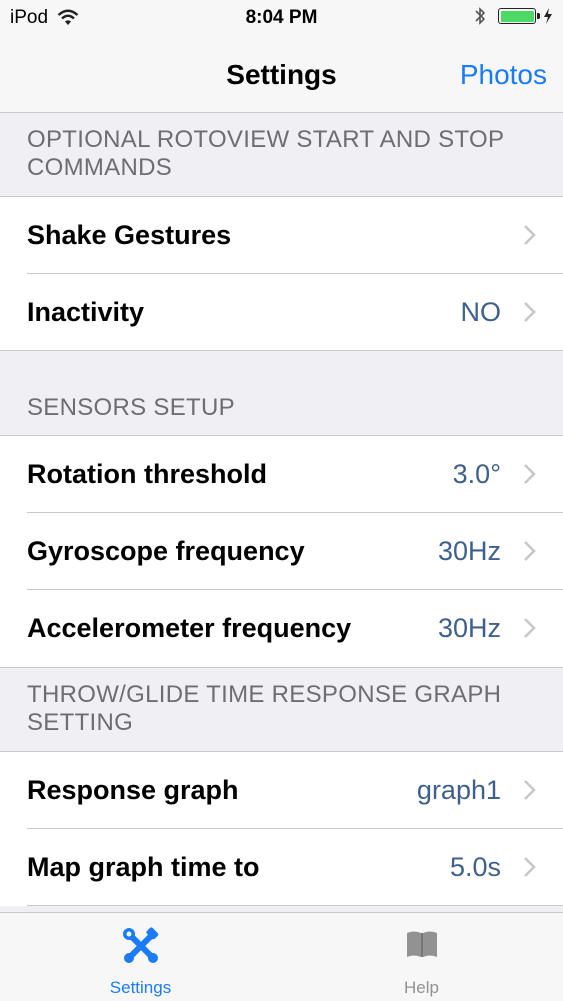 This screenshot has width=563, height=1001. Describe the element at coordinates (80, 722) in the screenshot. I see `section-header-line: SETTING` at that location.